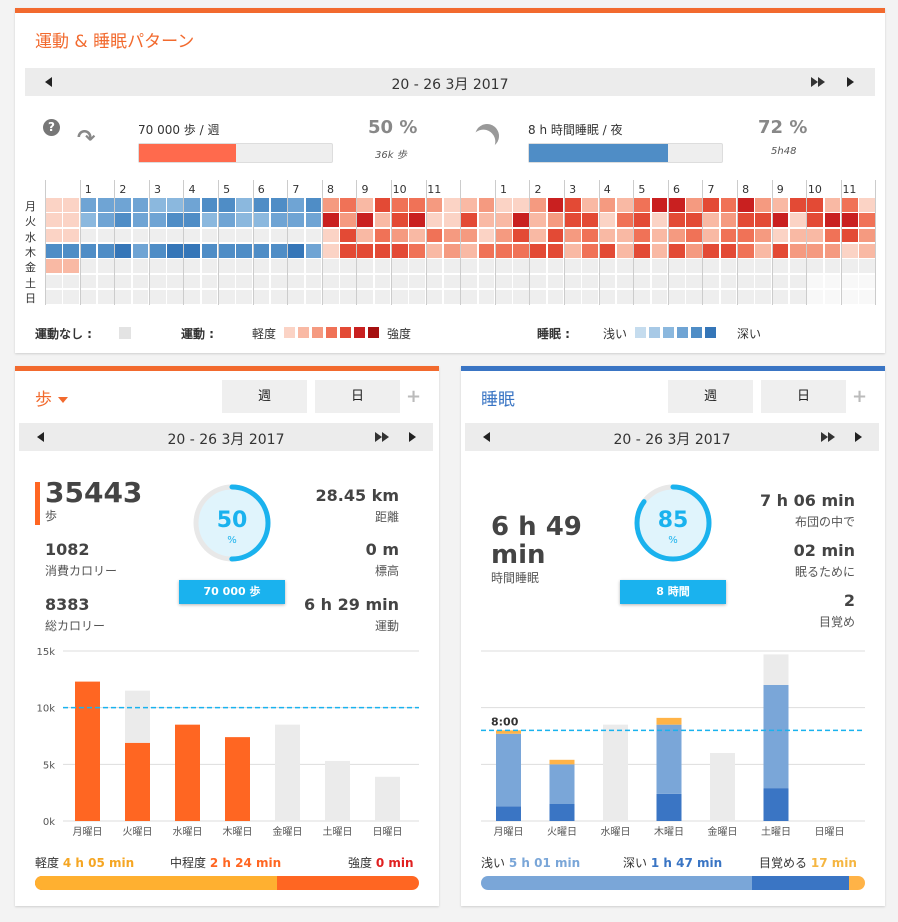 The image size is (898, 922). What do you see at coordinates (824, 550) in the screenshot?
I see `time-to-sleep: 02 min` at bounding box center [824, 550].